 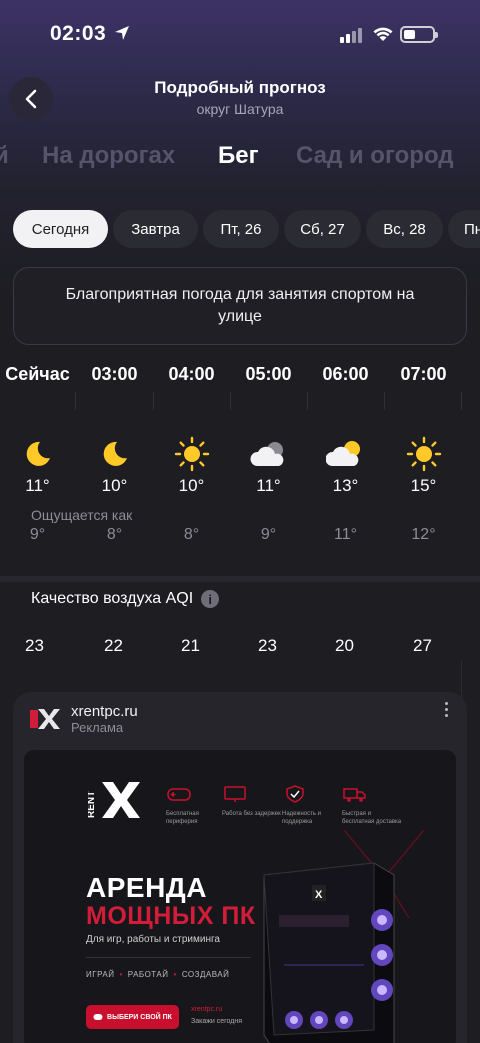 I want to click on hour-temp: 13°, so click(x=345, y=485).